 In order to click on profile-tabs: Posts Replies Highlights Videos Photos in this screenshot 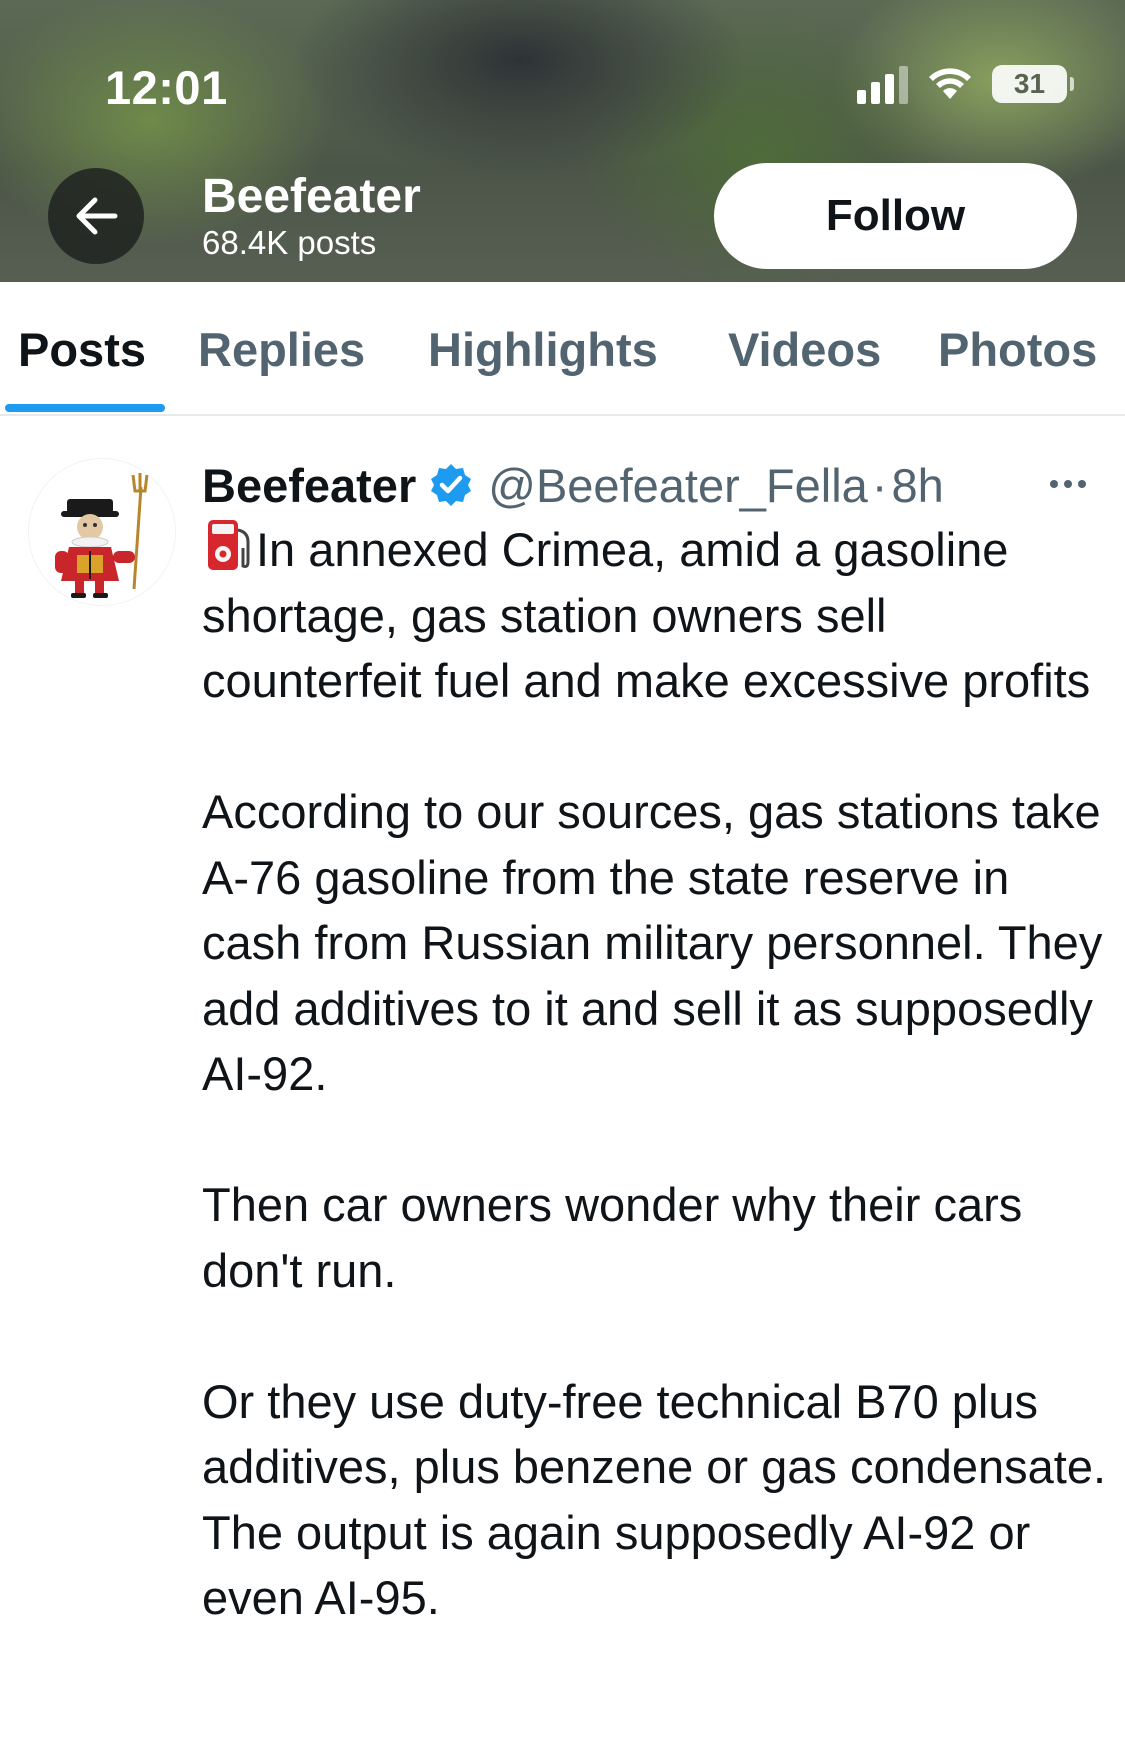, I will do `click(562, 349)`.